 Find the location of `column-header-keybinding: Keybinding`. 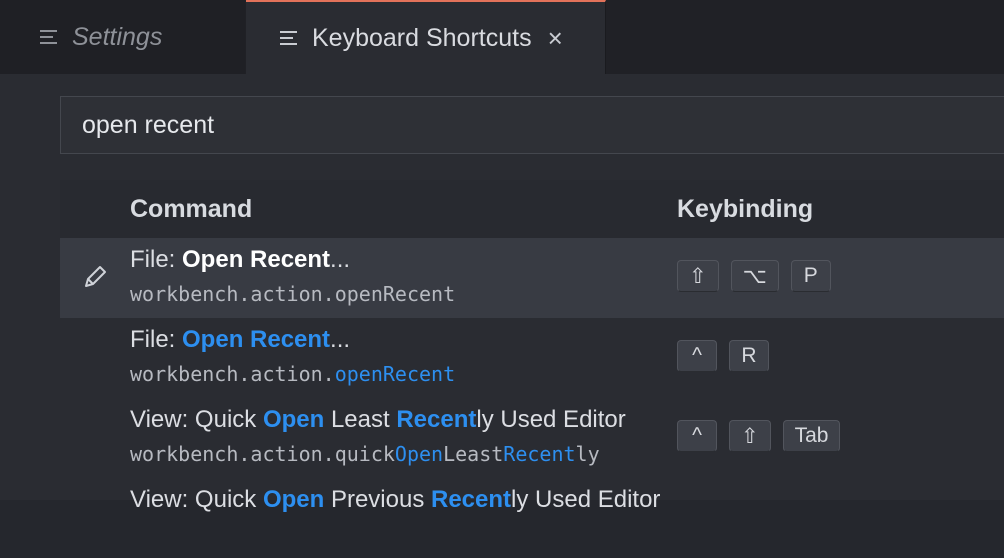

column-header-keybinding: Keybinding is located at coordinates (745, 209).